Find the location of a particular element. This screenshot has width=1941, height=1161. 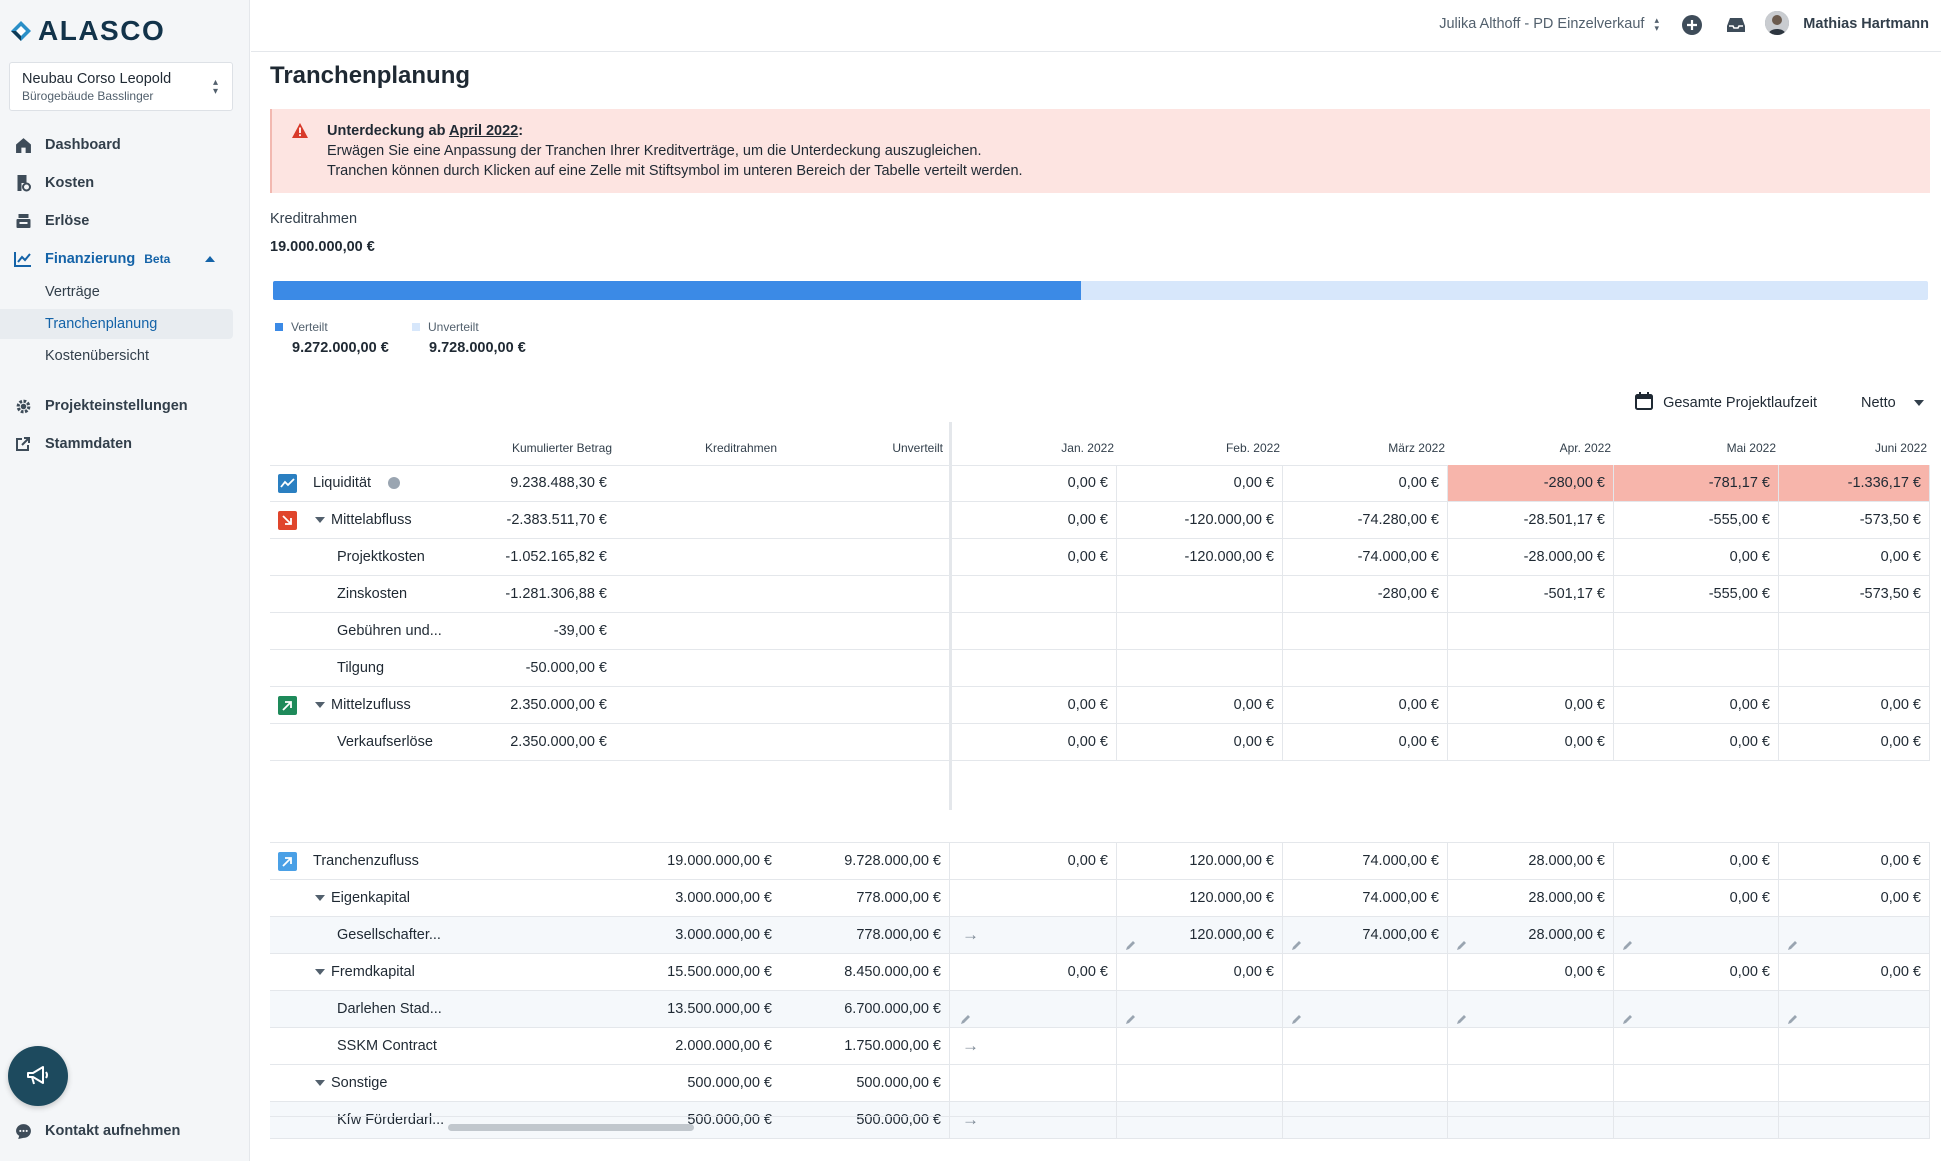

table-row: Gebühren und... -39,00 € is located at coordinates (1100, 631).